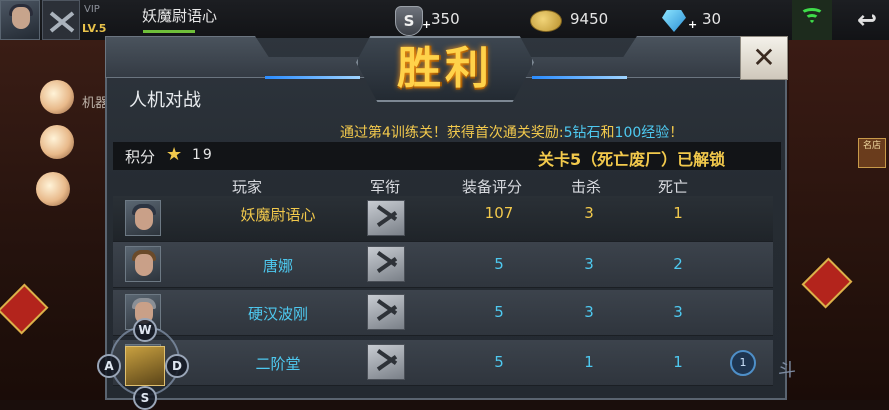  What do you see at coordinates (743, 363) in the screenshot?
I see `player-number-badge: 1` at bounding box center [743, 363].